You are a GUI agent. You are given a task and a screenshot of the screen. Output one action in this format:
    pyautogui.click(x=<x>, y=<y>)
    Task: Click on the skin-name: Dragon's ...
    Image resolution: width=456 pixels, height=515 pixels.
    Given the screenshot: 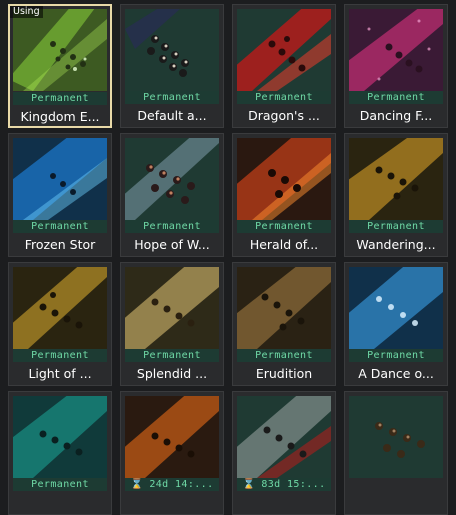 What is the action you would take?
    pyautogui.click(x=284, y=115)
    